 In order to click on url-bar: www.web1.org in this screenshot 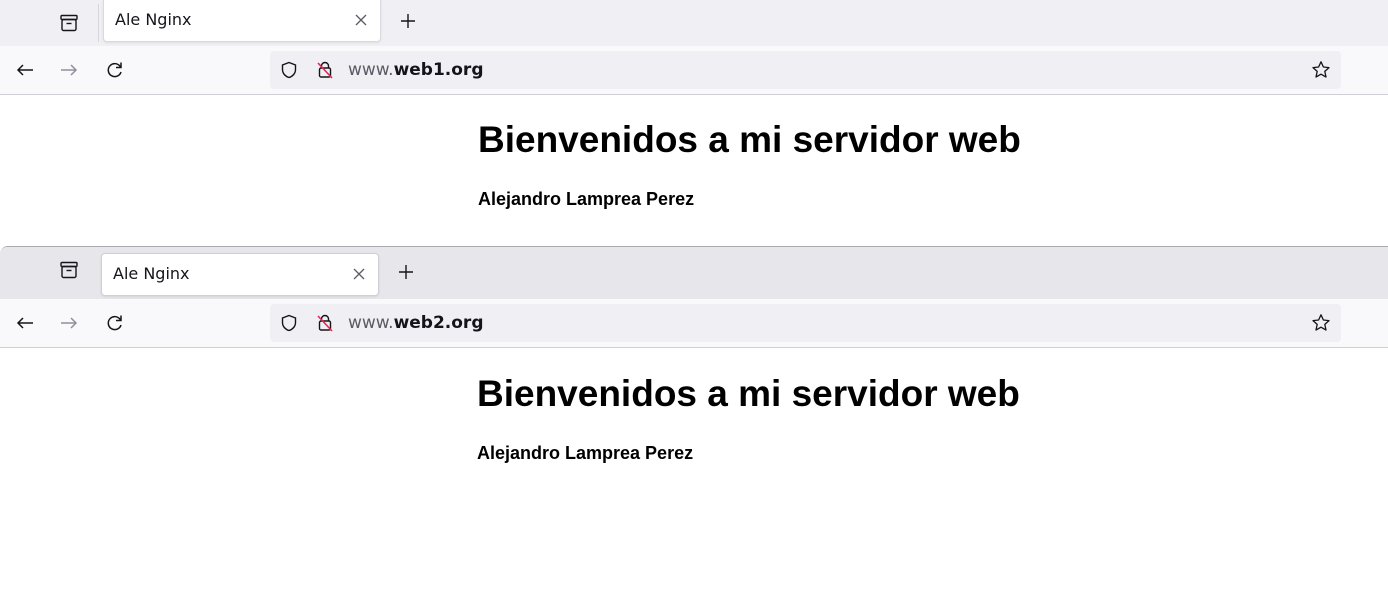, I will do `click(805, 70)`.